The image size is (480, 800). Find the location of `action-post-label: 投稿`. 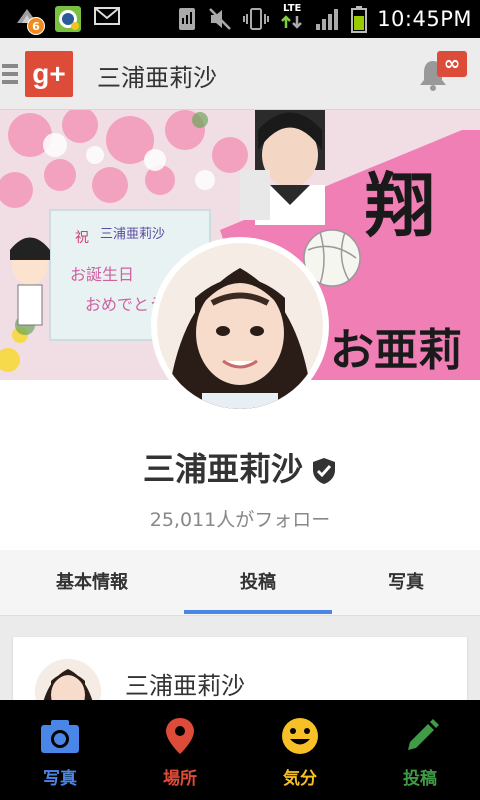

action-post-label: 投稿 is located at coordinates (420, 779).